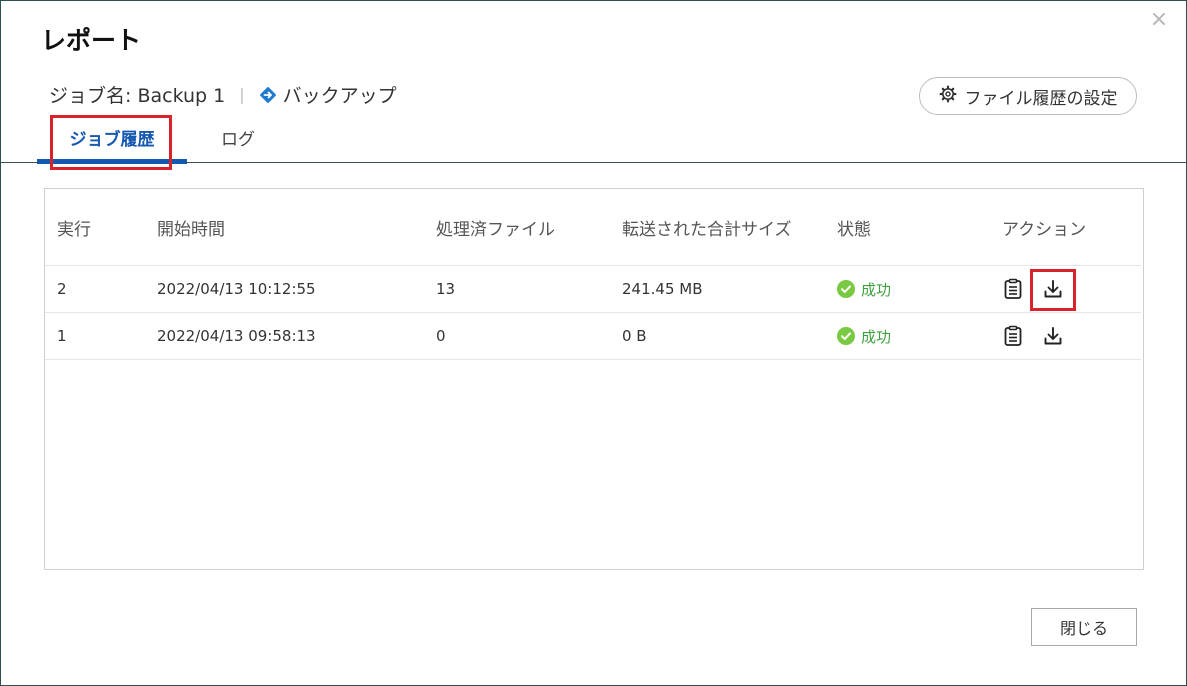 The image size is (1187, 686). What do you see at coordinates (593, 336) in the screenshot?
I see `table-row: 1 2022/04/13 09:58:13 0 0 B 成功` at bounding box center [593, 336].